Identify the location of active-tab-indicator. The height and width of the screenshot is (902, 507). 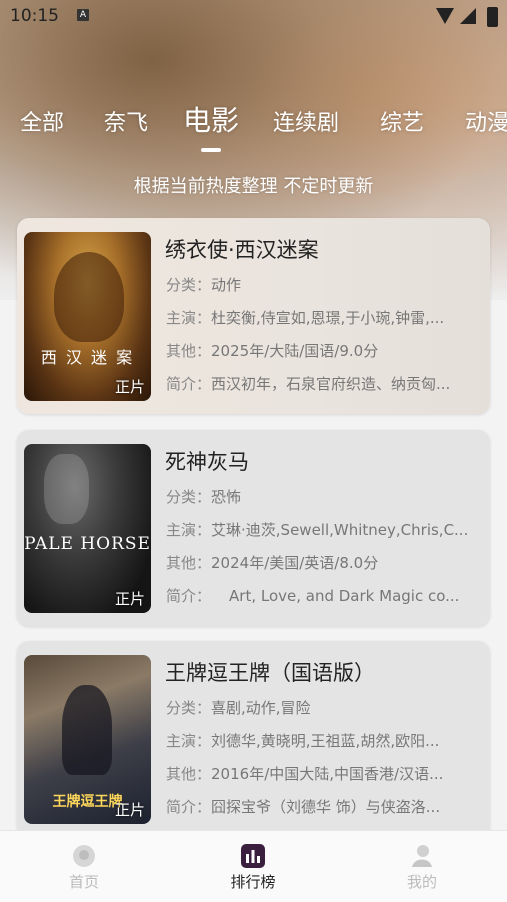
(211, 150).